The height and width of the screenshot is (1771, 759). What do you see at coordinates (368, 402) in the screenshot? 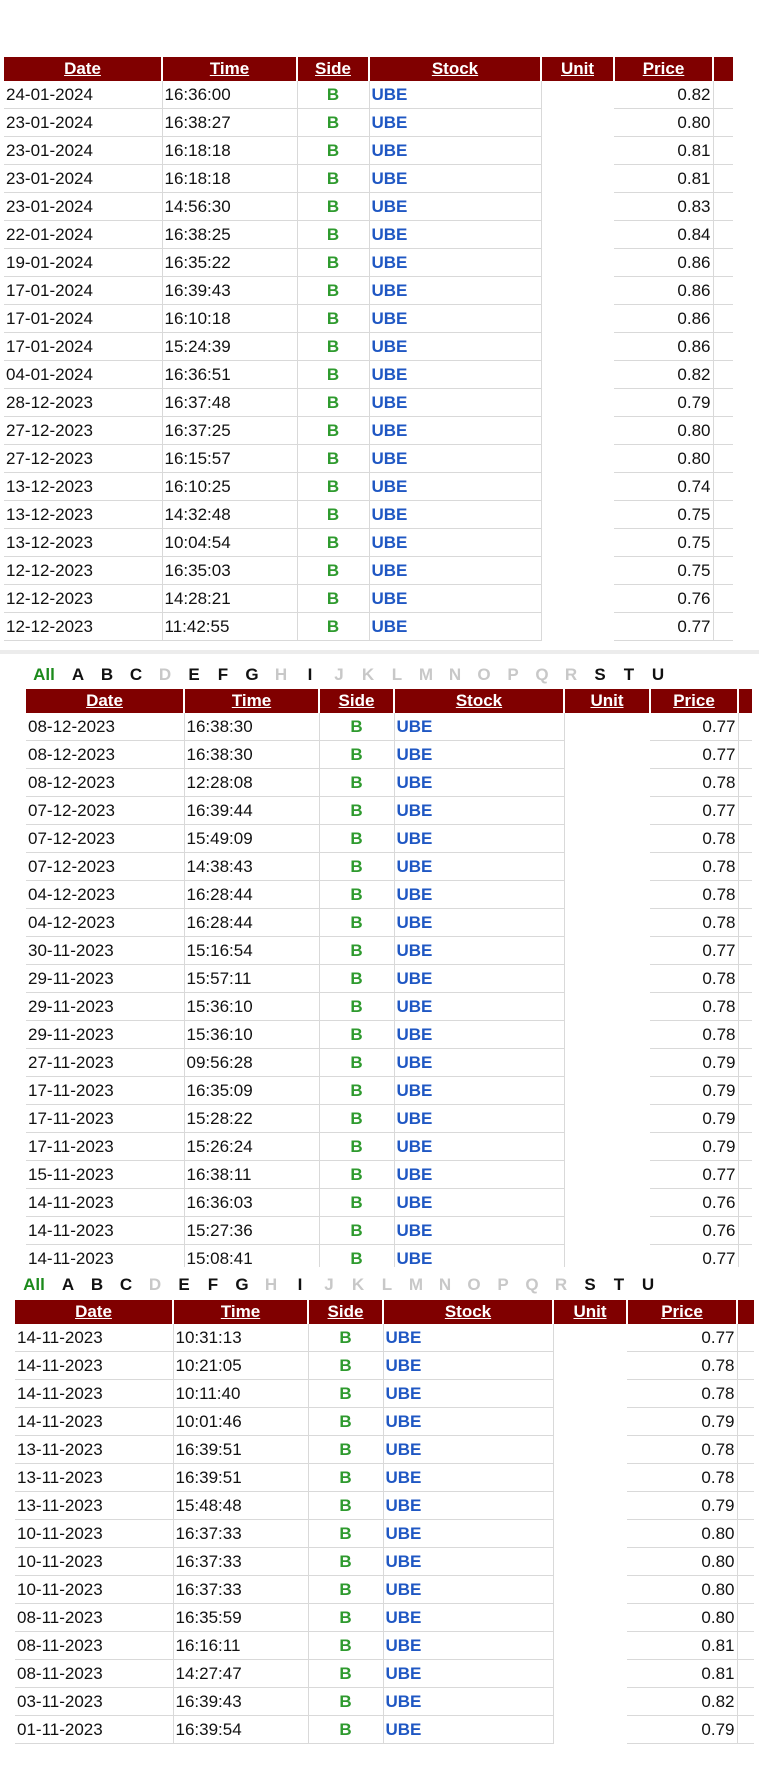
I see `table-row: 28-12-2023 16:37:48 B UBE 0.79` at bounding box center [368, 402].